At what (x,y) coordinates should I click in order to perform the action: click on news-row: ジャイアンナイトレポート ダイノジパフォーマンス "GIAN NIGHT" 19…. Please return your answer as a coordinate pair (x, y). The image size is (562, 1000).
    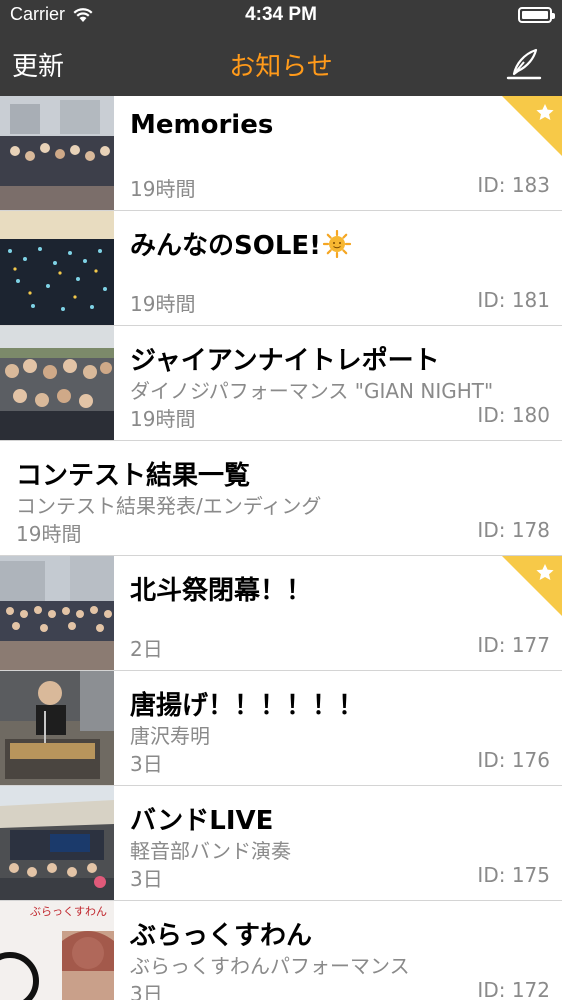
    Looking at the image, I should click on (281, 383).